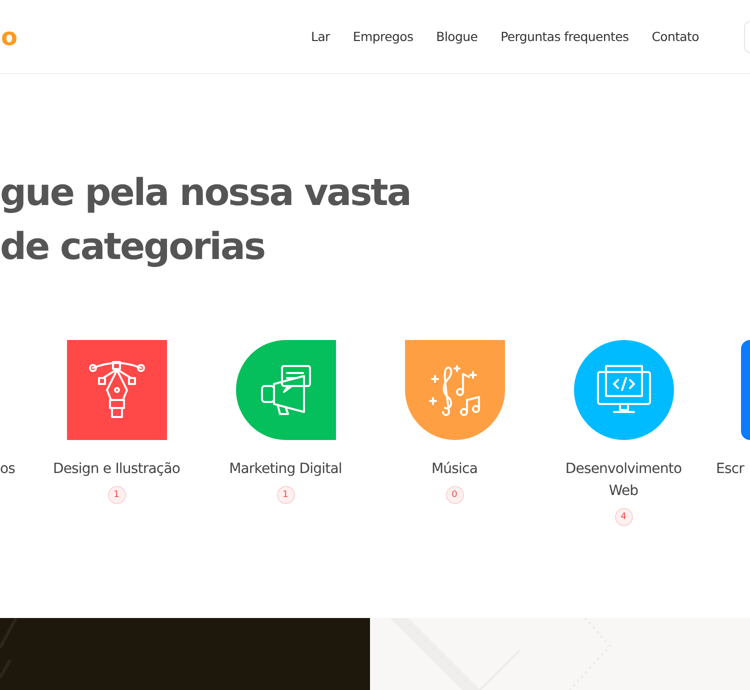  Describe the element at coordinates (457, 36) in the screenshot. I see `nav-link: Blogue` at that location.